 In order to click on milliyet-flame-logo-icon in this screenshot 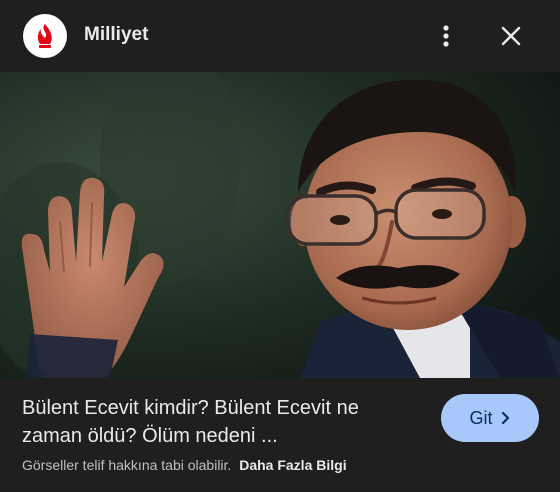, I will do `click(44, 36)`.